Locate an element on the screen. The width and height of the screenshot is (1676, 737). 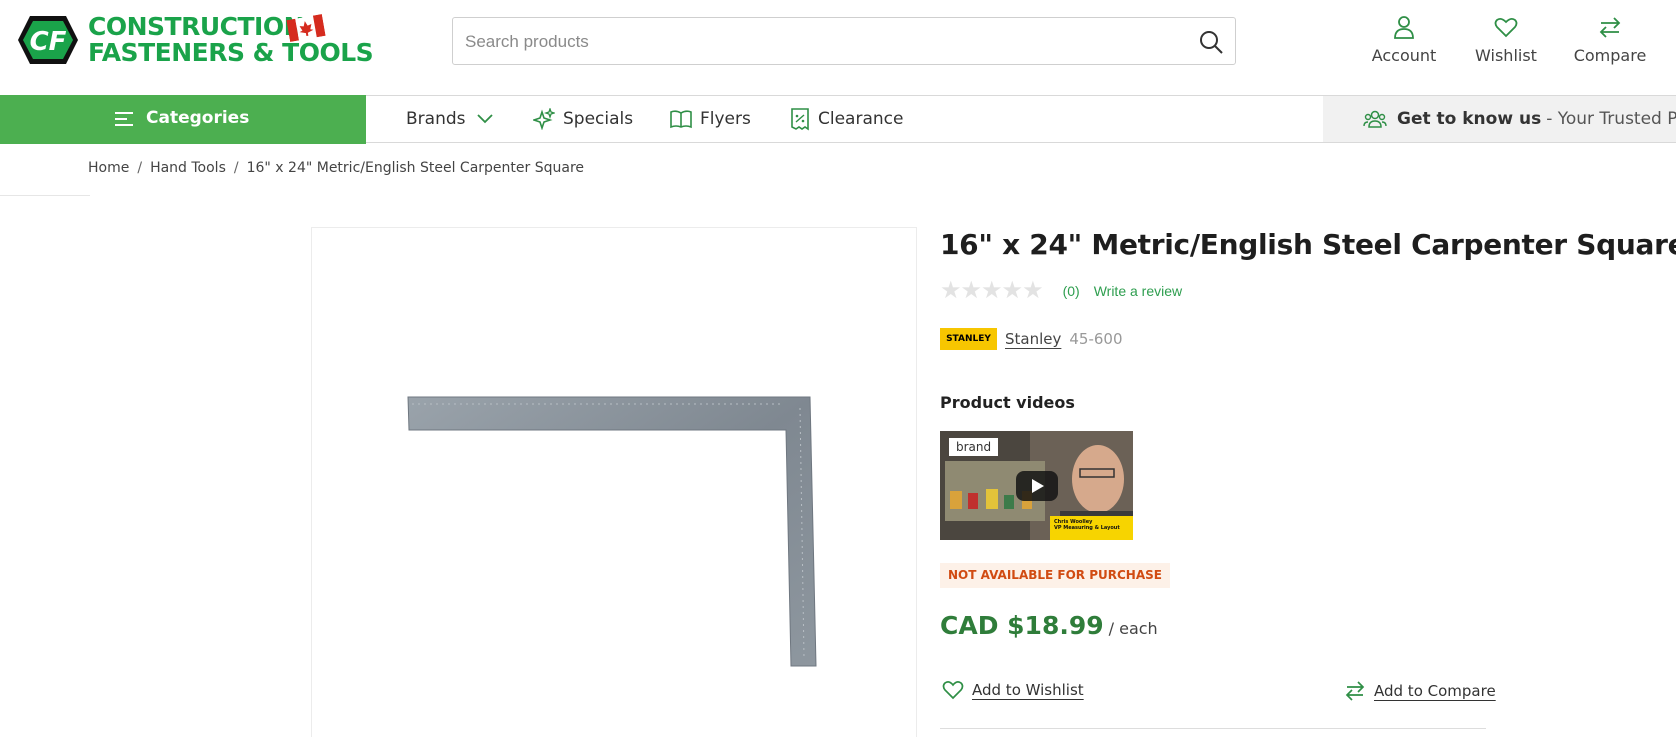
logo-line-2: FASTENERS & TOOLS is located at coordinates (231, 52).